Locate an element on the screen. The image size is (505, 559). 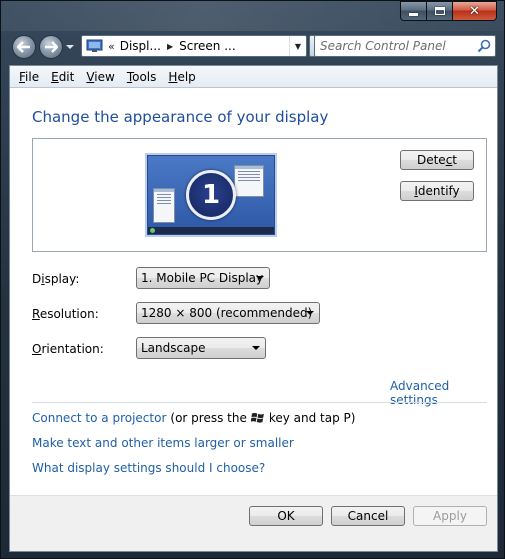
resolution-select: 1280 × 800 (recommended) is located at coordinates (228, 313).